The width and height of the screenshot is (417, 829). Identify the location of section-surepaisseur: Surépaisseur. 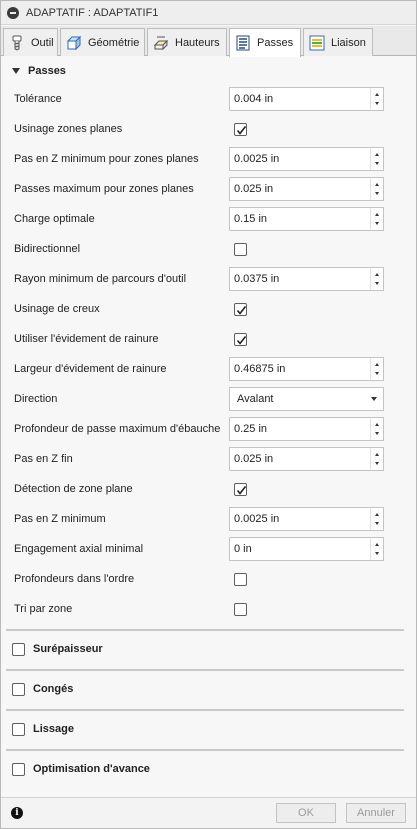
(208, 649).